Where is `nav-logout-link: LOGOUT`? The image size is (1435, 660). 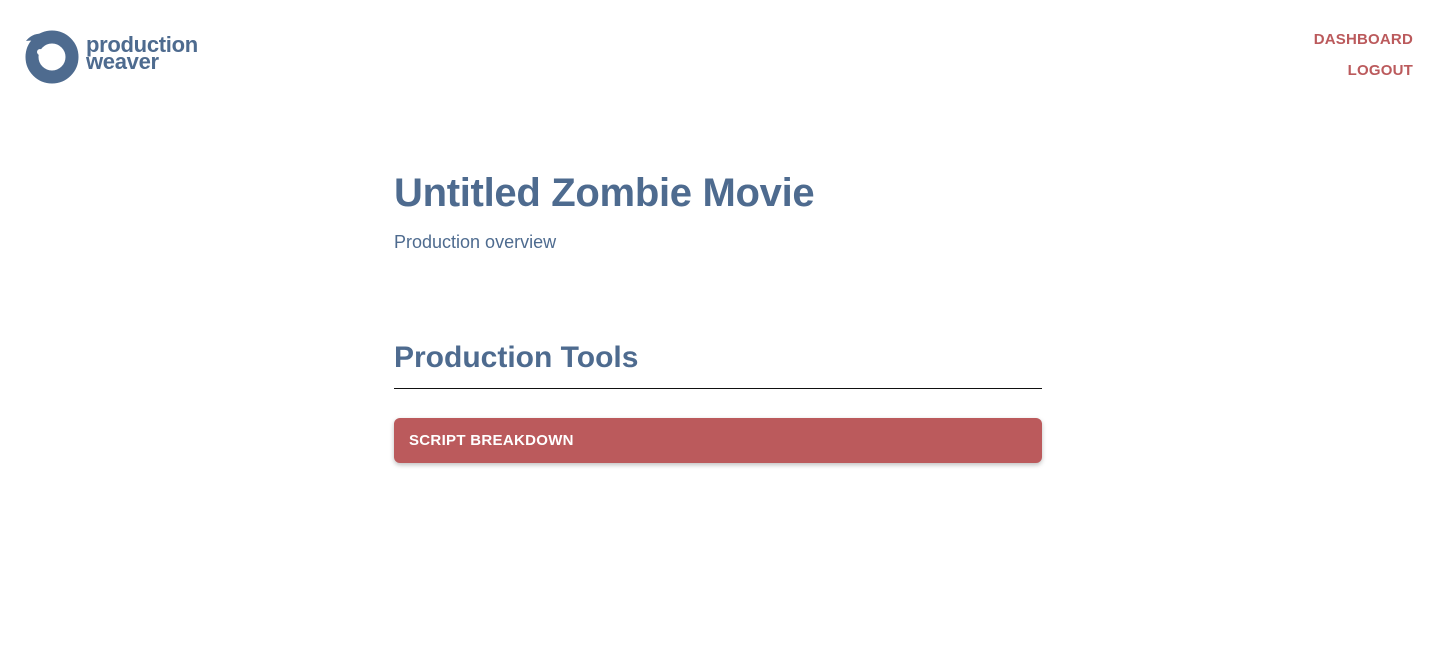 nav-logout-link: LOGOUT is located at coordinates (1380, 71).